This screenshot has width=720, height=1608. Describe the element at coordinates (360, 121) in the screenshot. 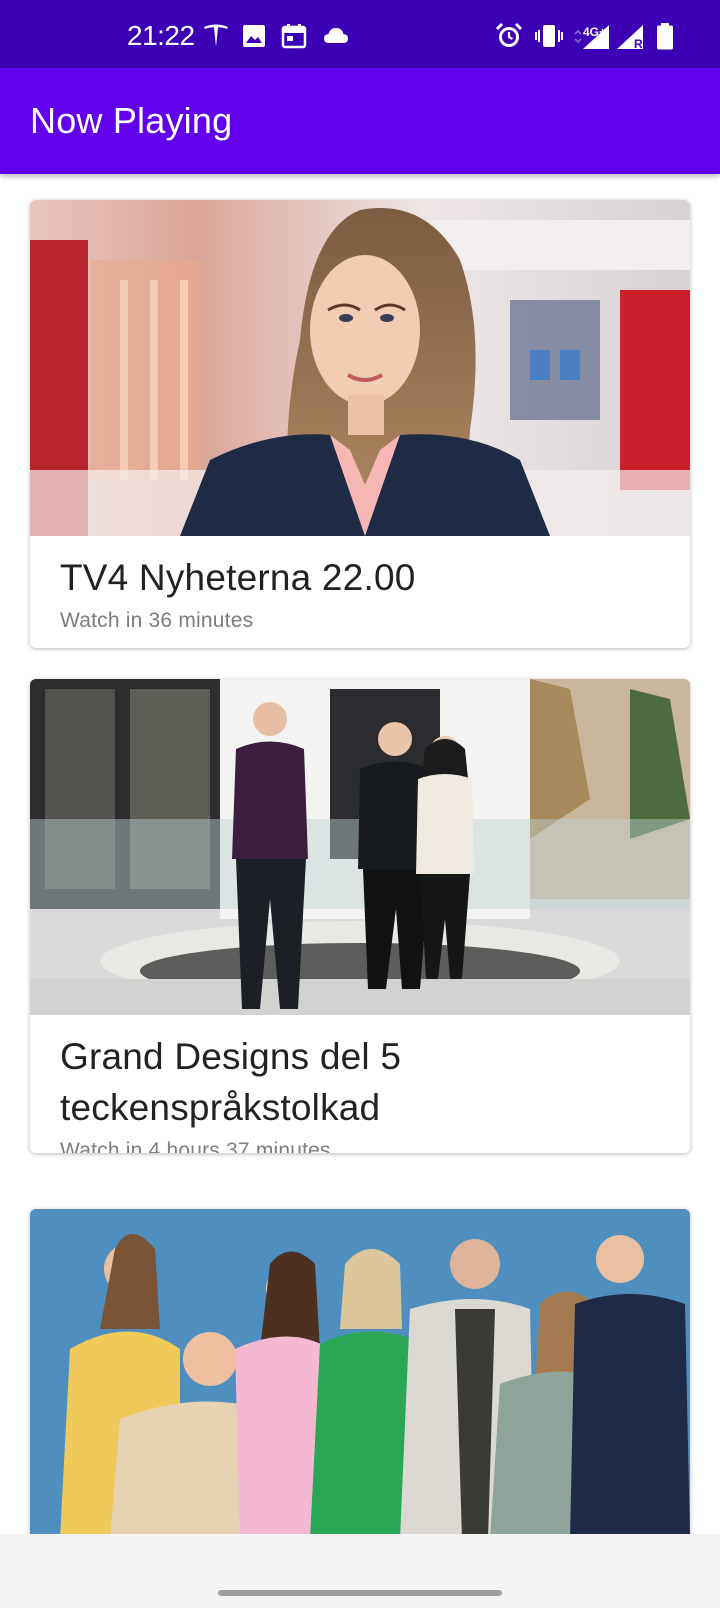

I see `app-bar: Now Playing` at that location.